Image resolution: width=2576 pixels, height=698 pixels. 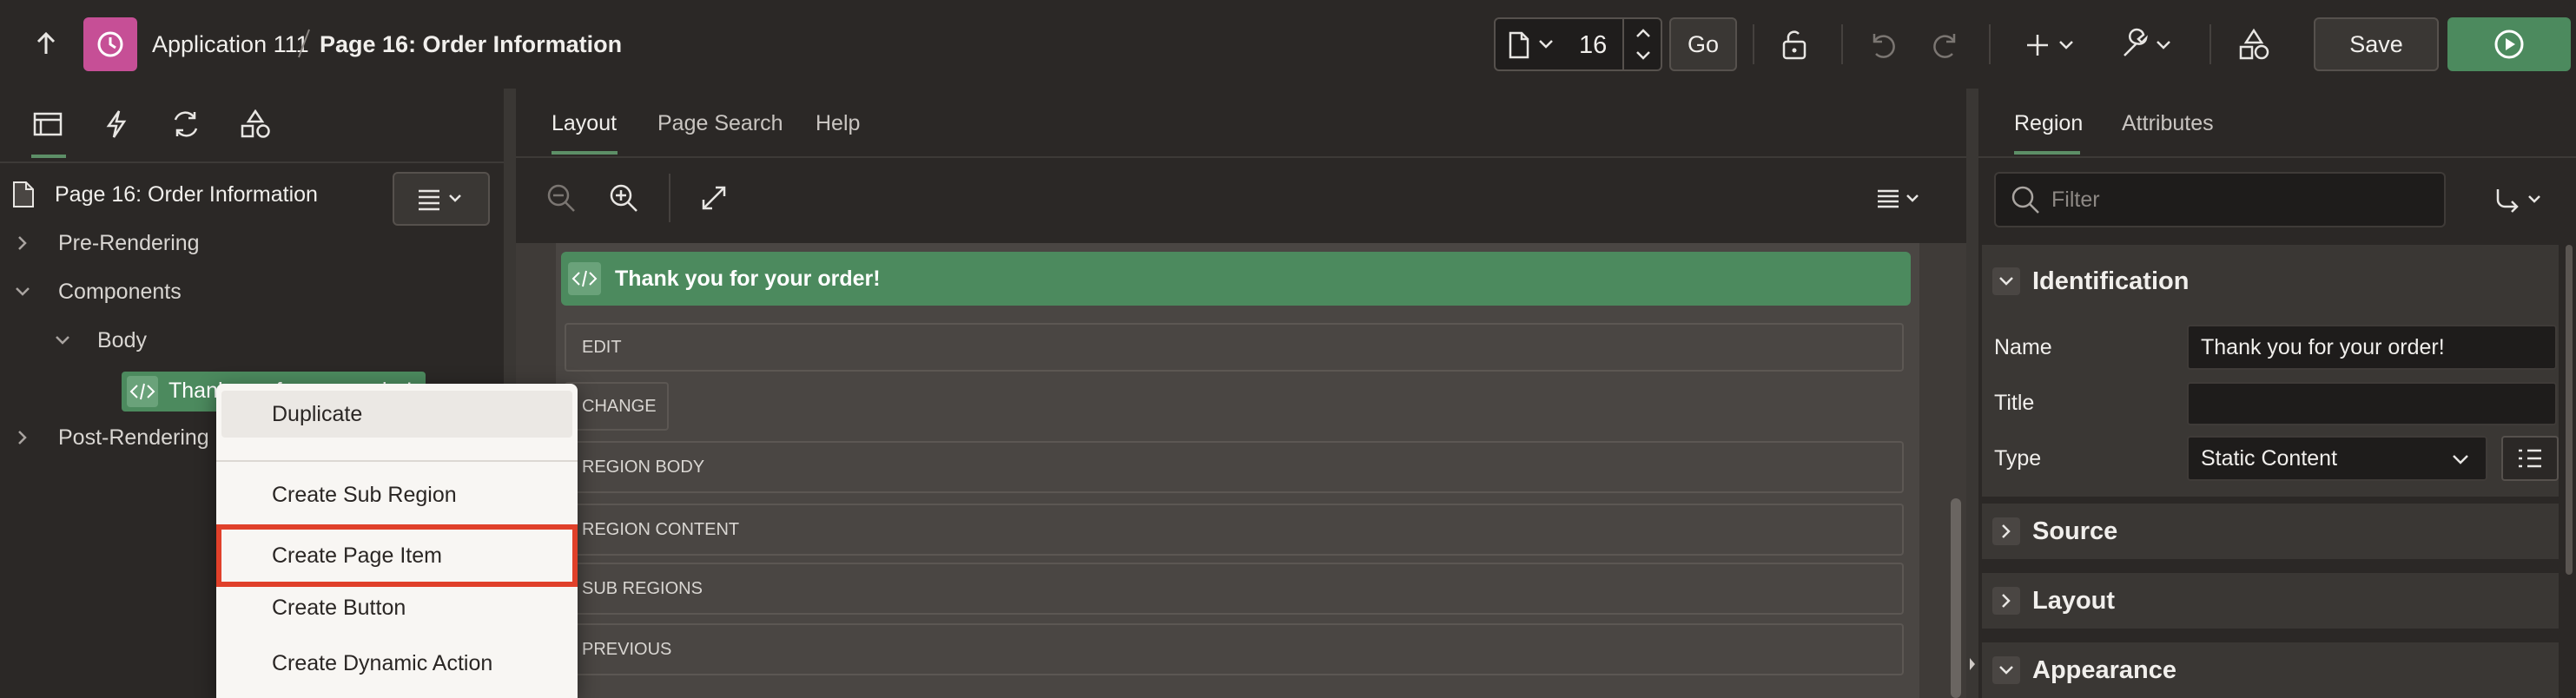 I want to click on redo-icon, so click(x=1945, y=45).